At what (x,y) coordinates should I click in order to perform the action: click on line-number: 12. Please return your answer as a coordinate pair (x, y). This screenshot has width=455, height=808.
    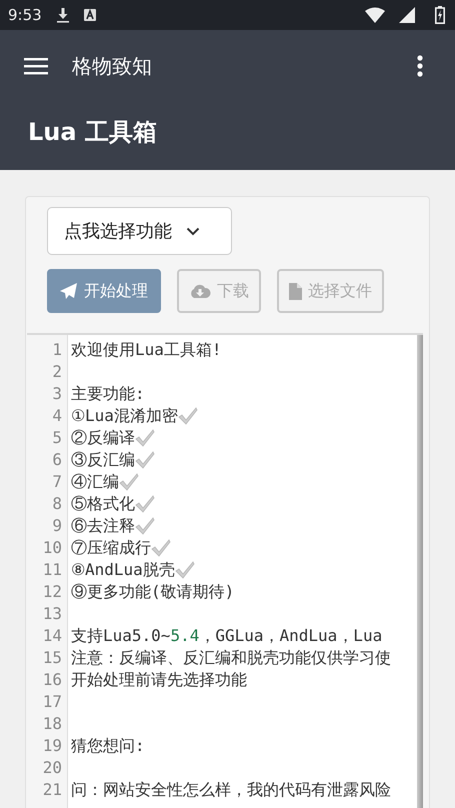
    Looking at the image, I should click on (52, 592).